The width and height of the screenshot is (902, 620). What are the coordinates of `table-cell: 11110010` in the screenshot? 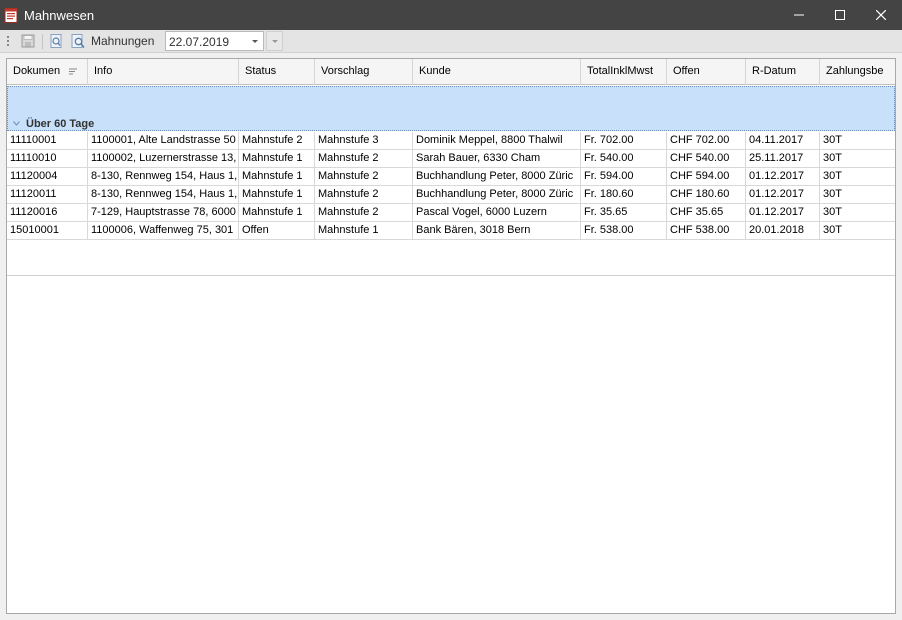 It's located at (47, 159).